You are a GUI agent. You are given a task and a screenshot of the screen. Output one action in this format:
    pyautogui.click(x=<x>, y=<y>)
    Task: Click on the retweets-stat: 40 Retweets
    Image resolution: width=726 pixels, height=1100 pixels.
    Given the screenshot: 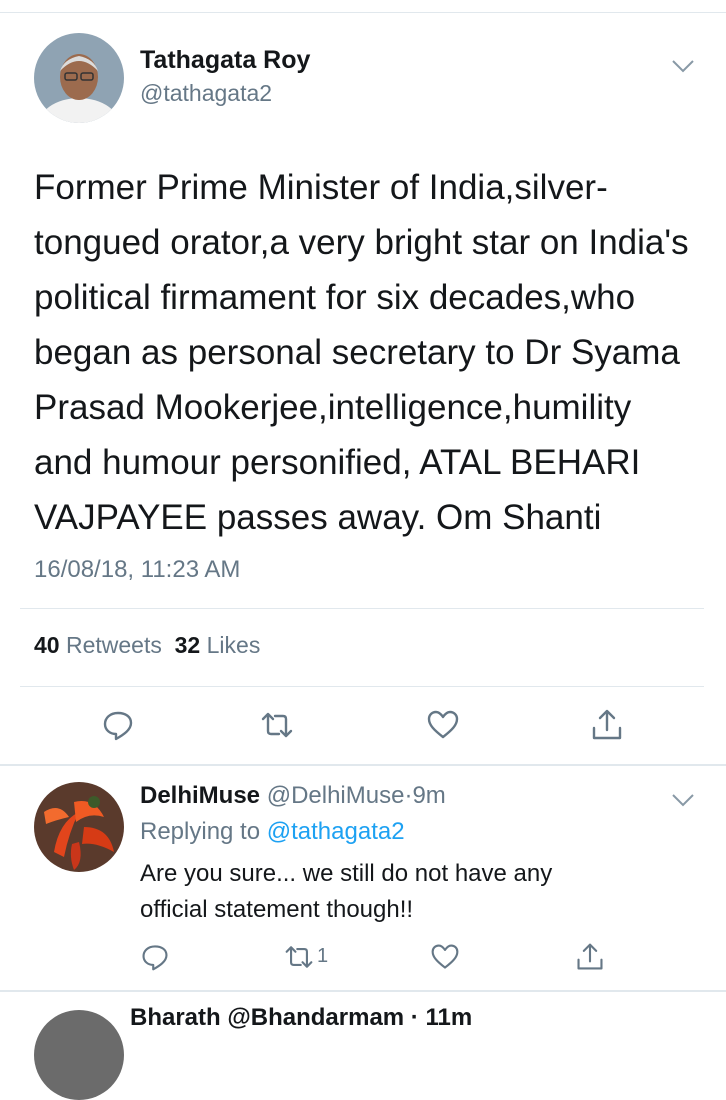 What is the action you would take?
    pyautogui.click(x=98, y=645)
    